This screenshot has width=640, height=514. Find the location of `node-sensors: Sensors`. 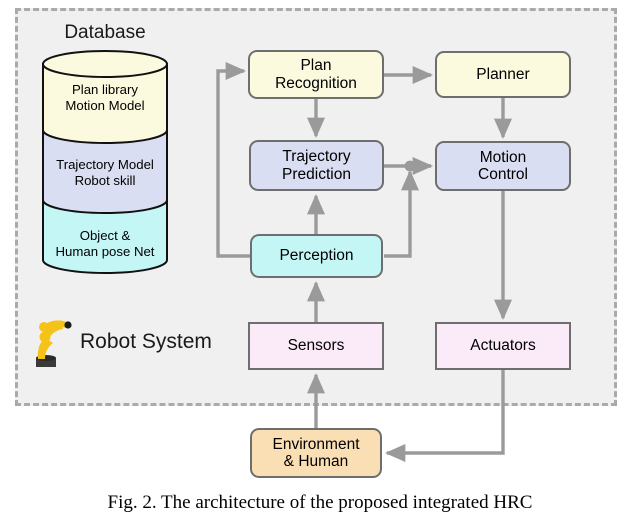

node-sensors: Sensors is located at coordinates (316, 346).